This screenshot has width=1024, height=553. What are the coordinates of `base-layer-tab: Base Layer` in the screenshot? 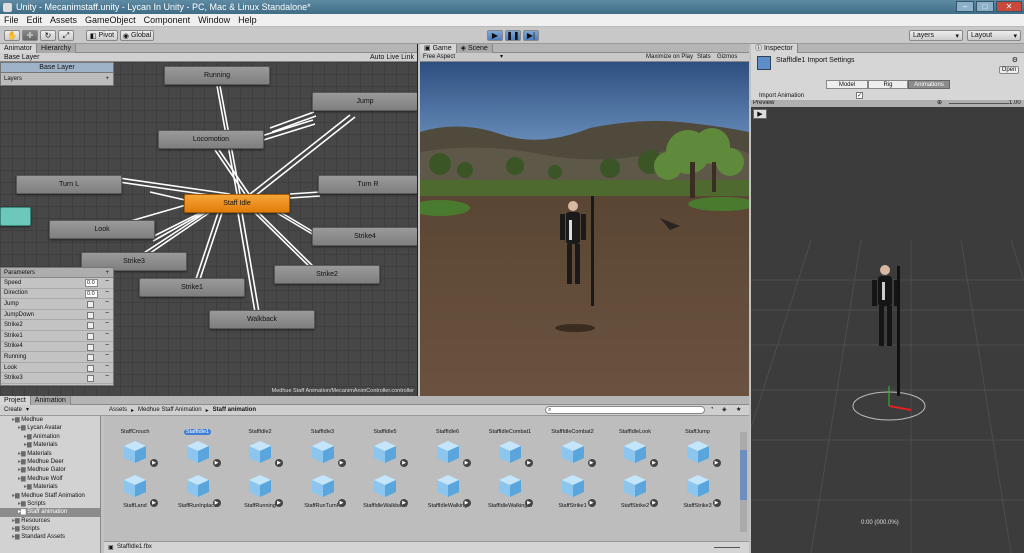 It's located at (21, 57).